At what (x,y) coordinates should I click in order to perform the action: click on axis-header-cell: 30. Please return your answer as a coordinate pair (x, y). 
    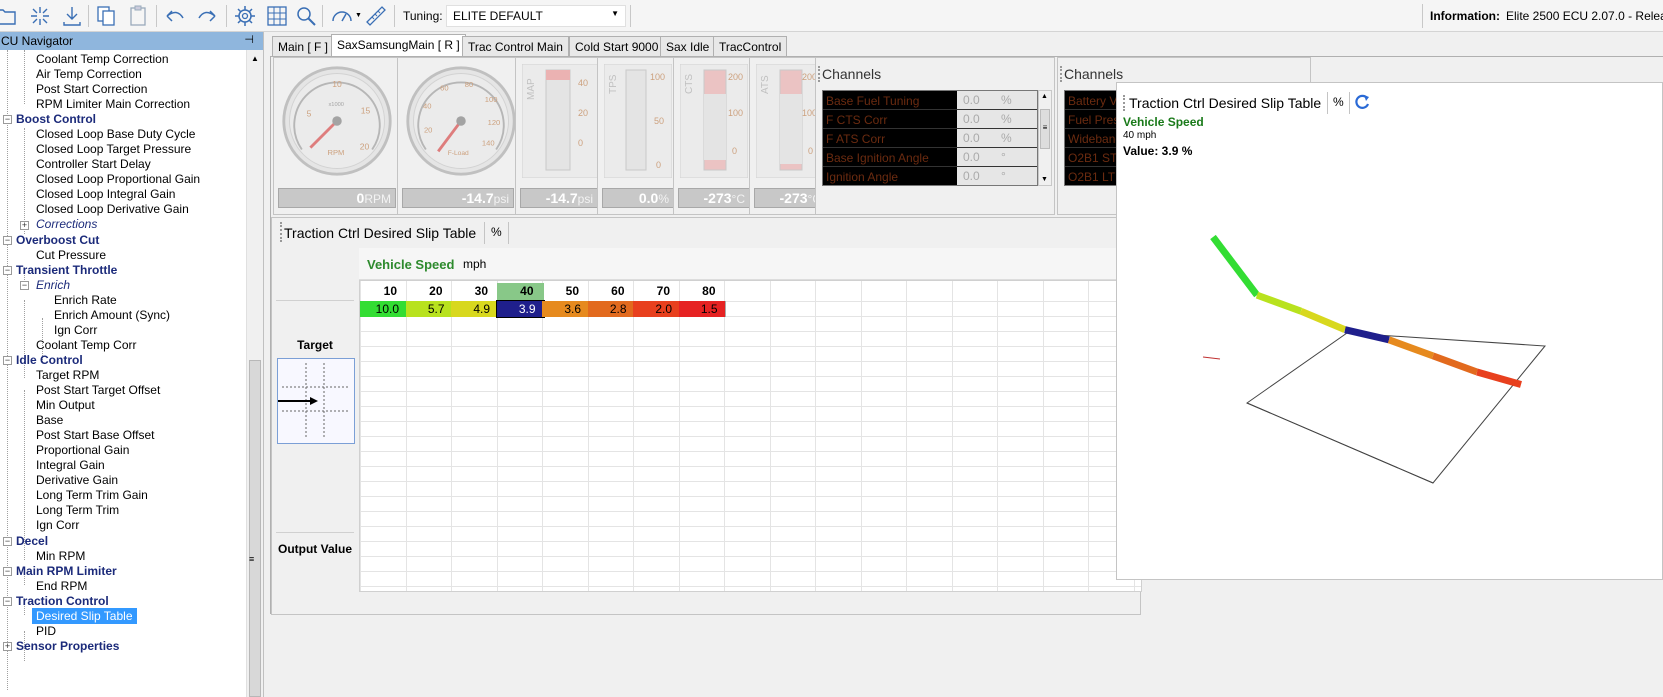
    Looking at the image, I should click on (474, 292).